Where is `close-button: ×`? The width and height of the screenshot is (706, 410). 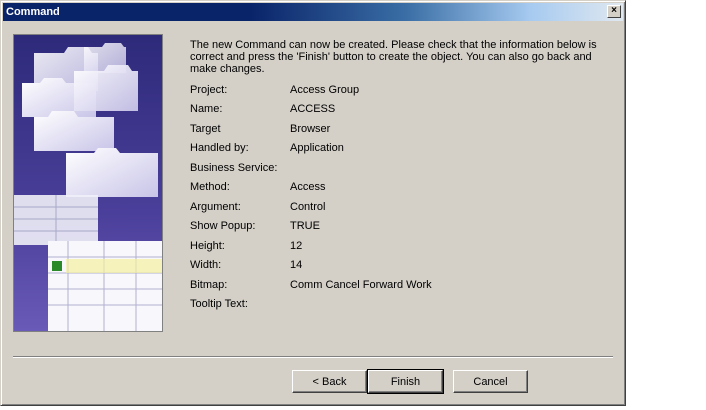
close-button: × is located at coordinates (614, 11).